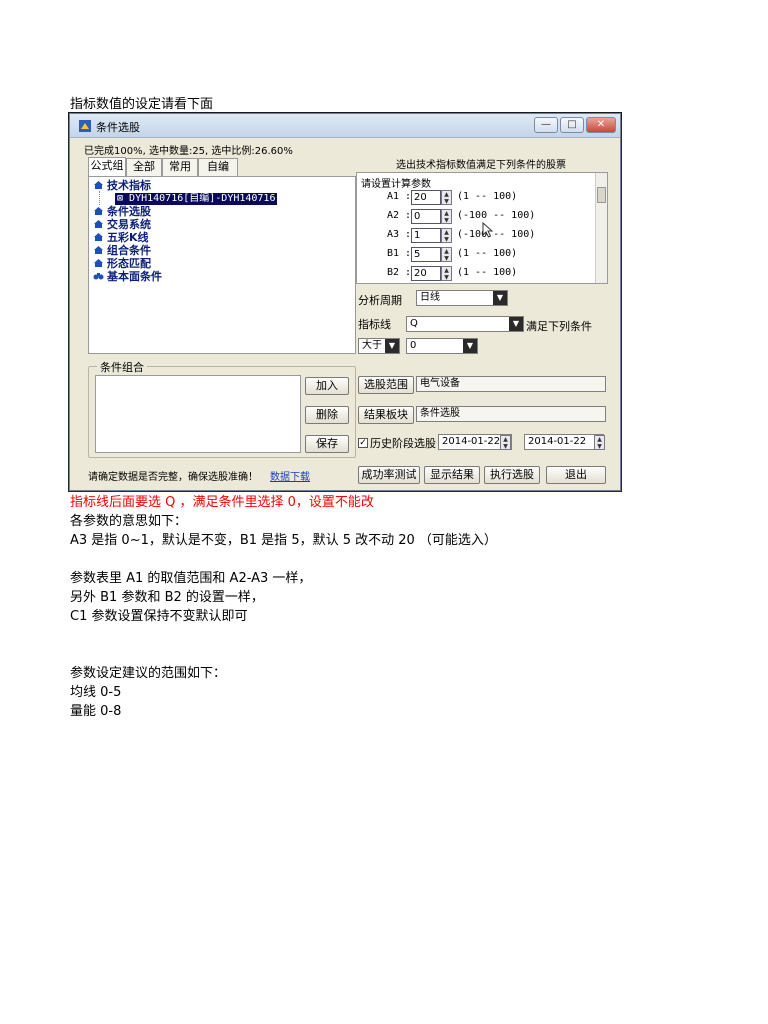 Image resolution: width=768 pixels, height=1024 pixels. What do you see at coordinates (148, 673) in the screenshot?
I see `range-heading: 参数设定建议的范围如下：` at bounding box center [148, 673].